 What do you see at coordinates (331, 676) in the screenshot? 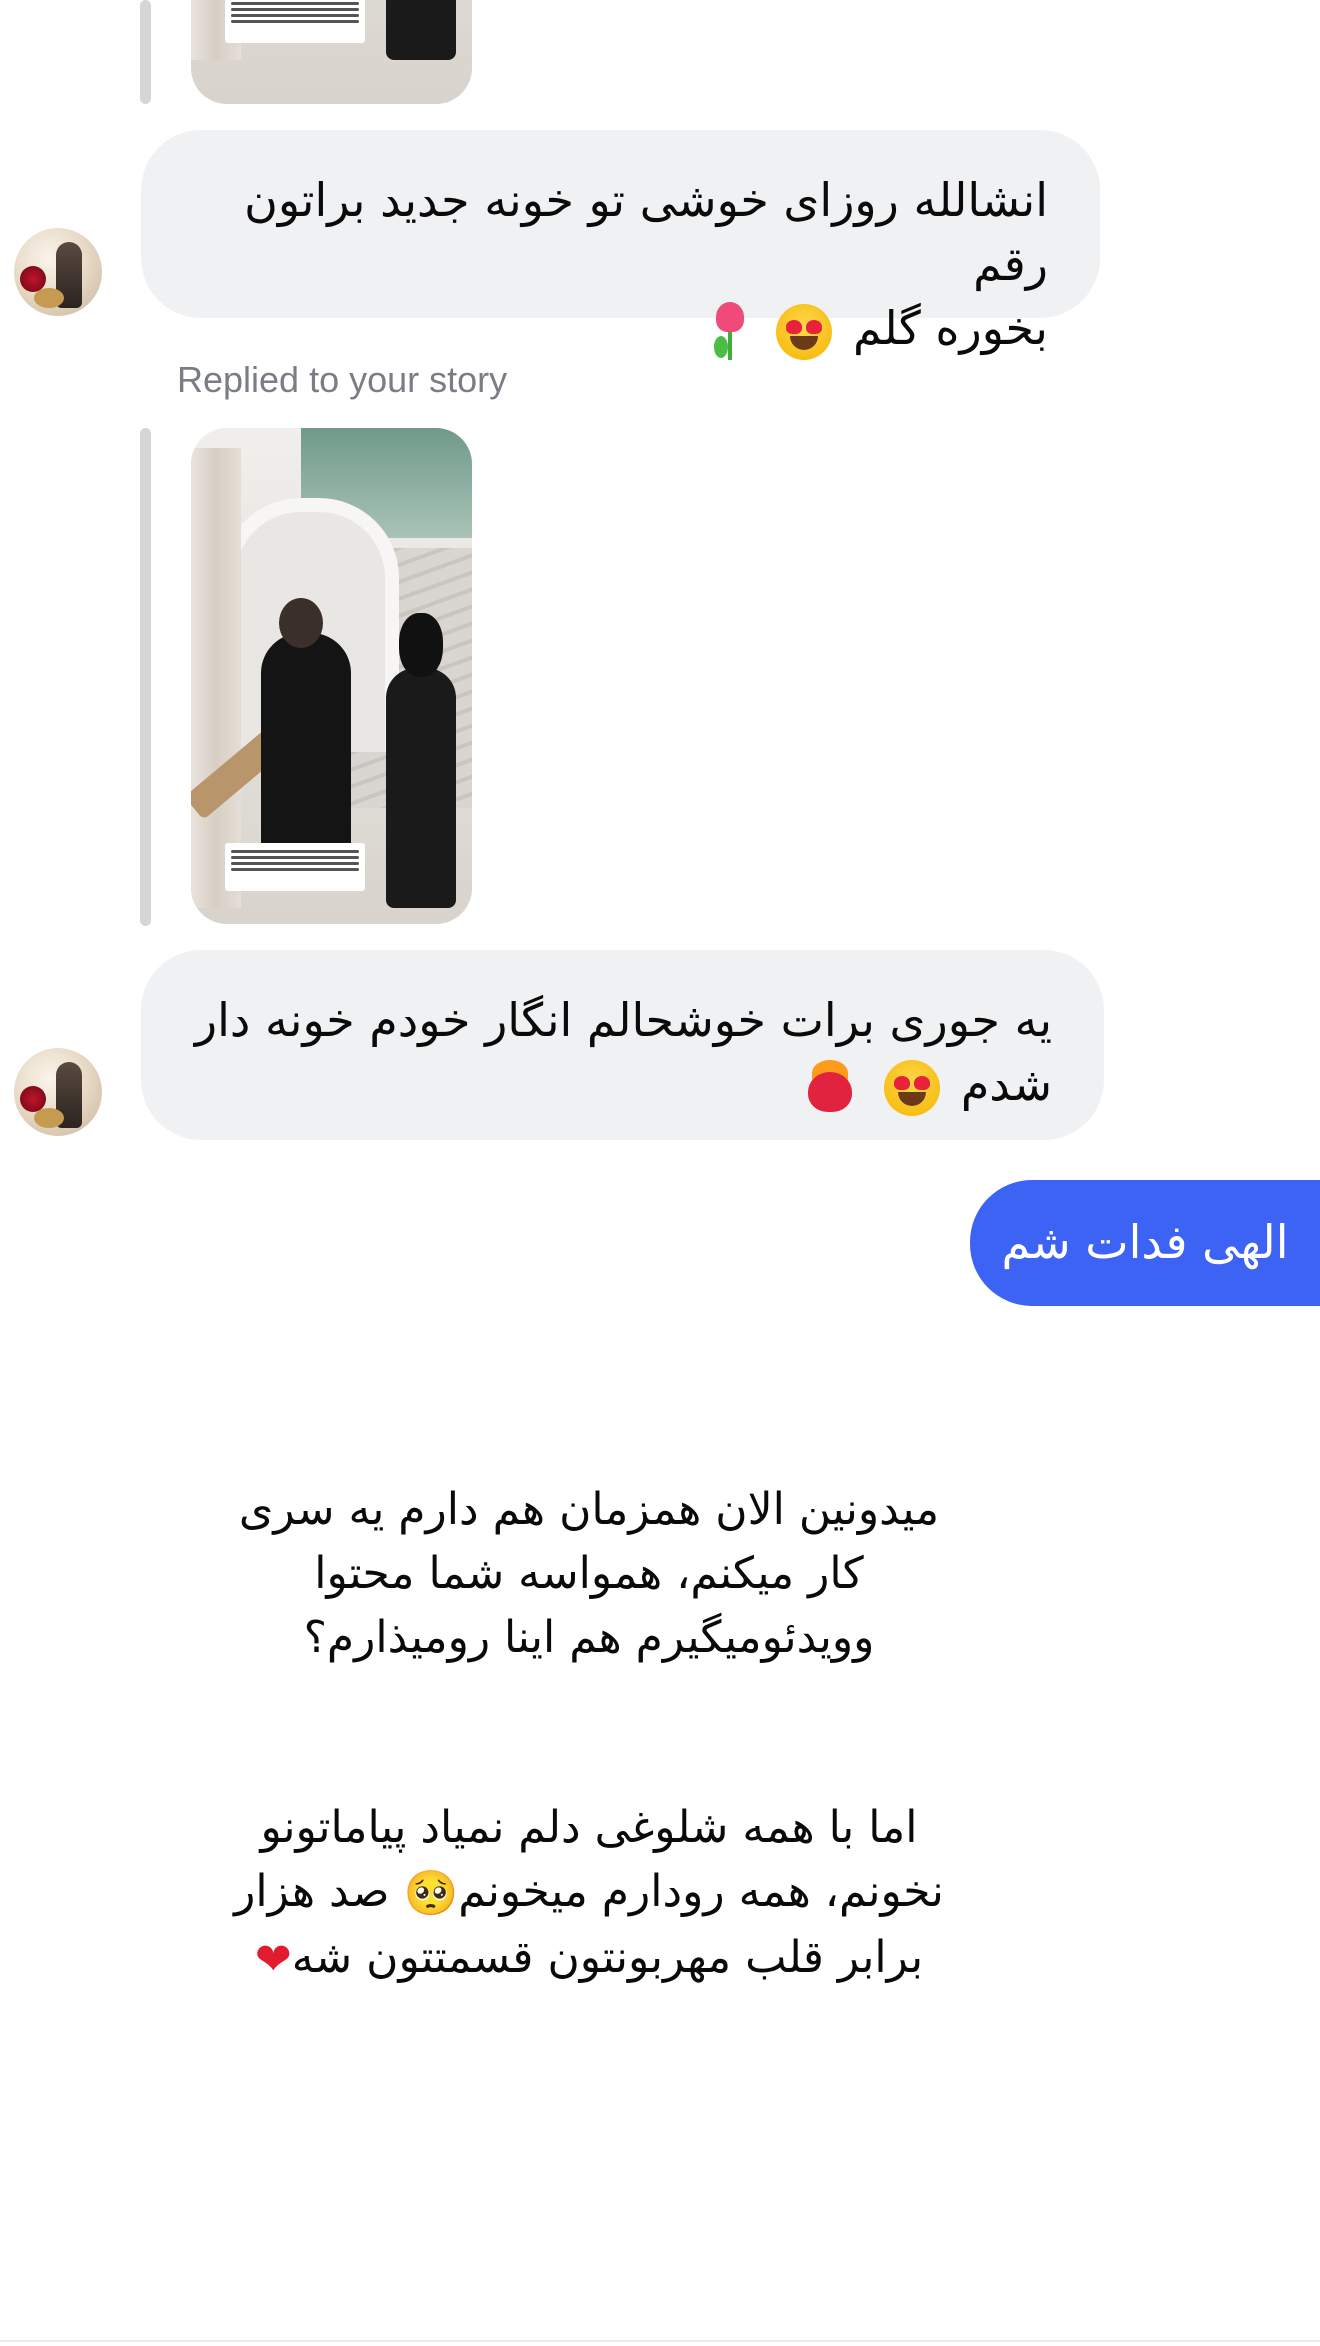
I see `story-thumbnail` at bounding box center [331, 676].